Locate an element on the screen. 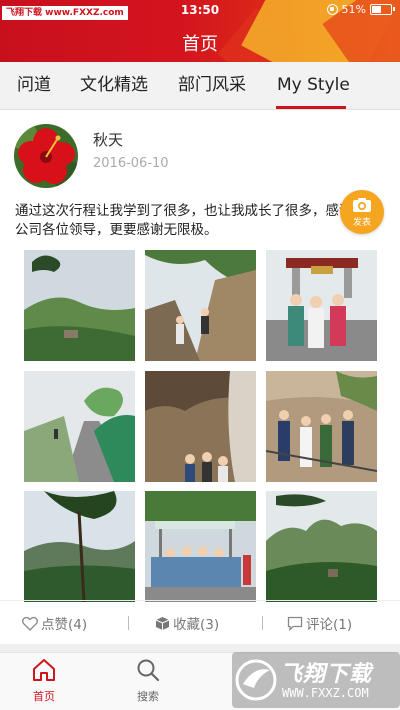 This screenshot has width=400, height=710. battery-icon is located at coordinates (382, 9).